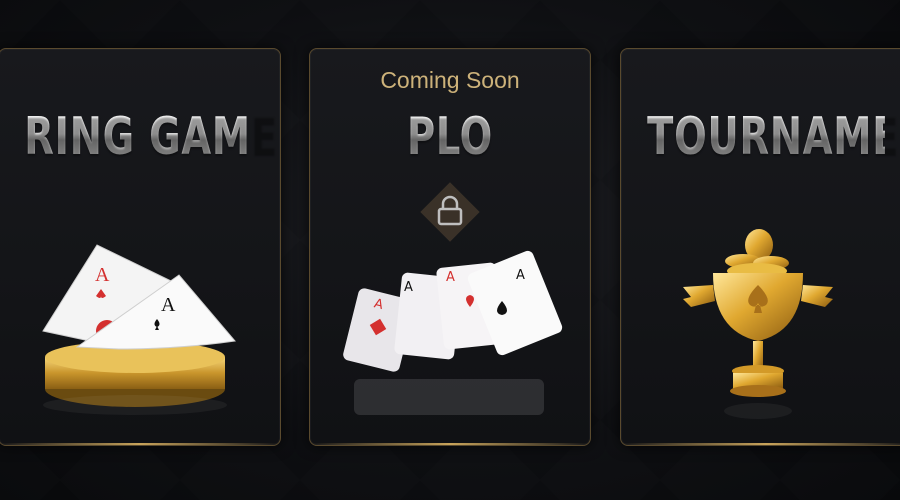 The image size is (900, 500). I want to click on fanned-cards-icon: A A A A, so click(453, 332).